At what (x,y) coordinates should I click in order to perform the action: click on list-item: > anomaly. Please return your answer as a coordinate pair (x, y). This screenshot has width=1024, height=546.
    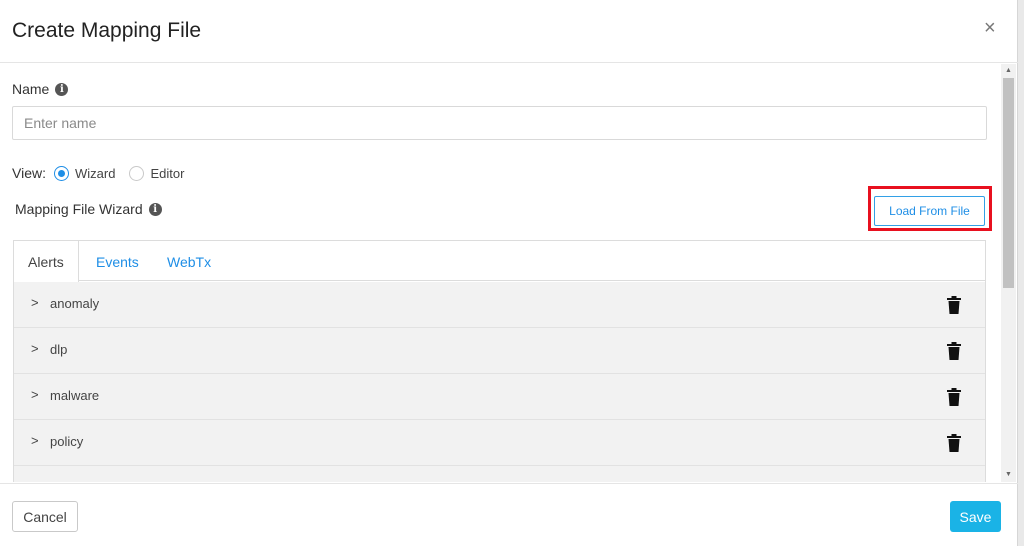
    Looking at the image, I should click on (499, 305).